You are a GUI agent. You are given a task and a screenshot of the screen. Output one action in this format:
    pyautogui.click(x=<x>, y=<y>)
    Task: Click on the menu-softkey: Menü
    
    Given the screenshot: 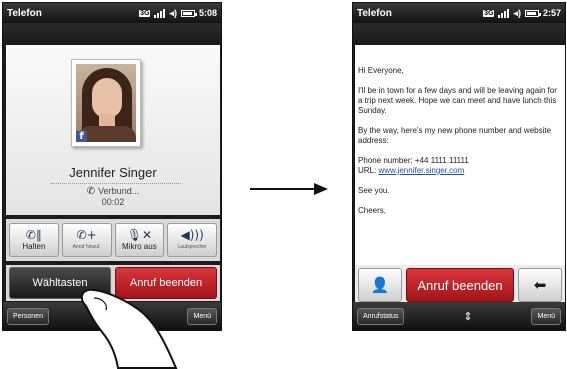 What is the action you would take?
    pyautogui.click(x=546, y=316)
    